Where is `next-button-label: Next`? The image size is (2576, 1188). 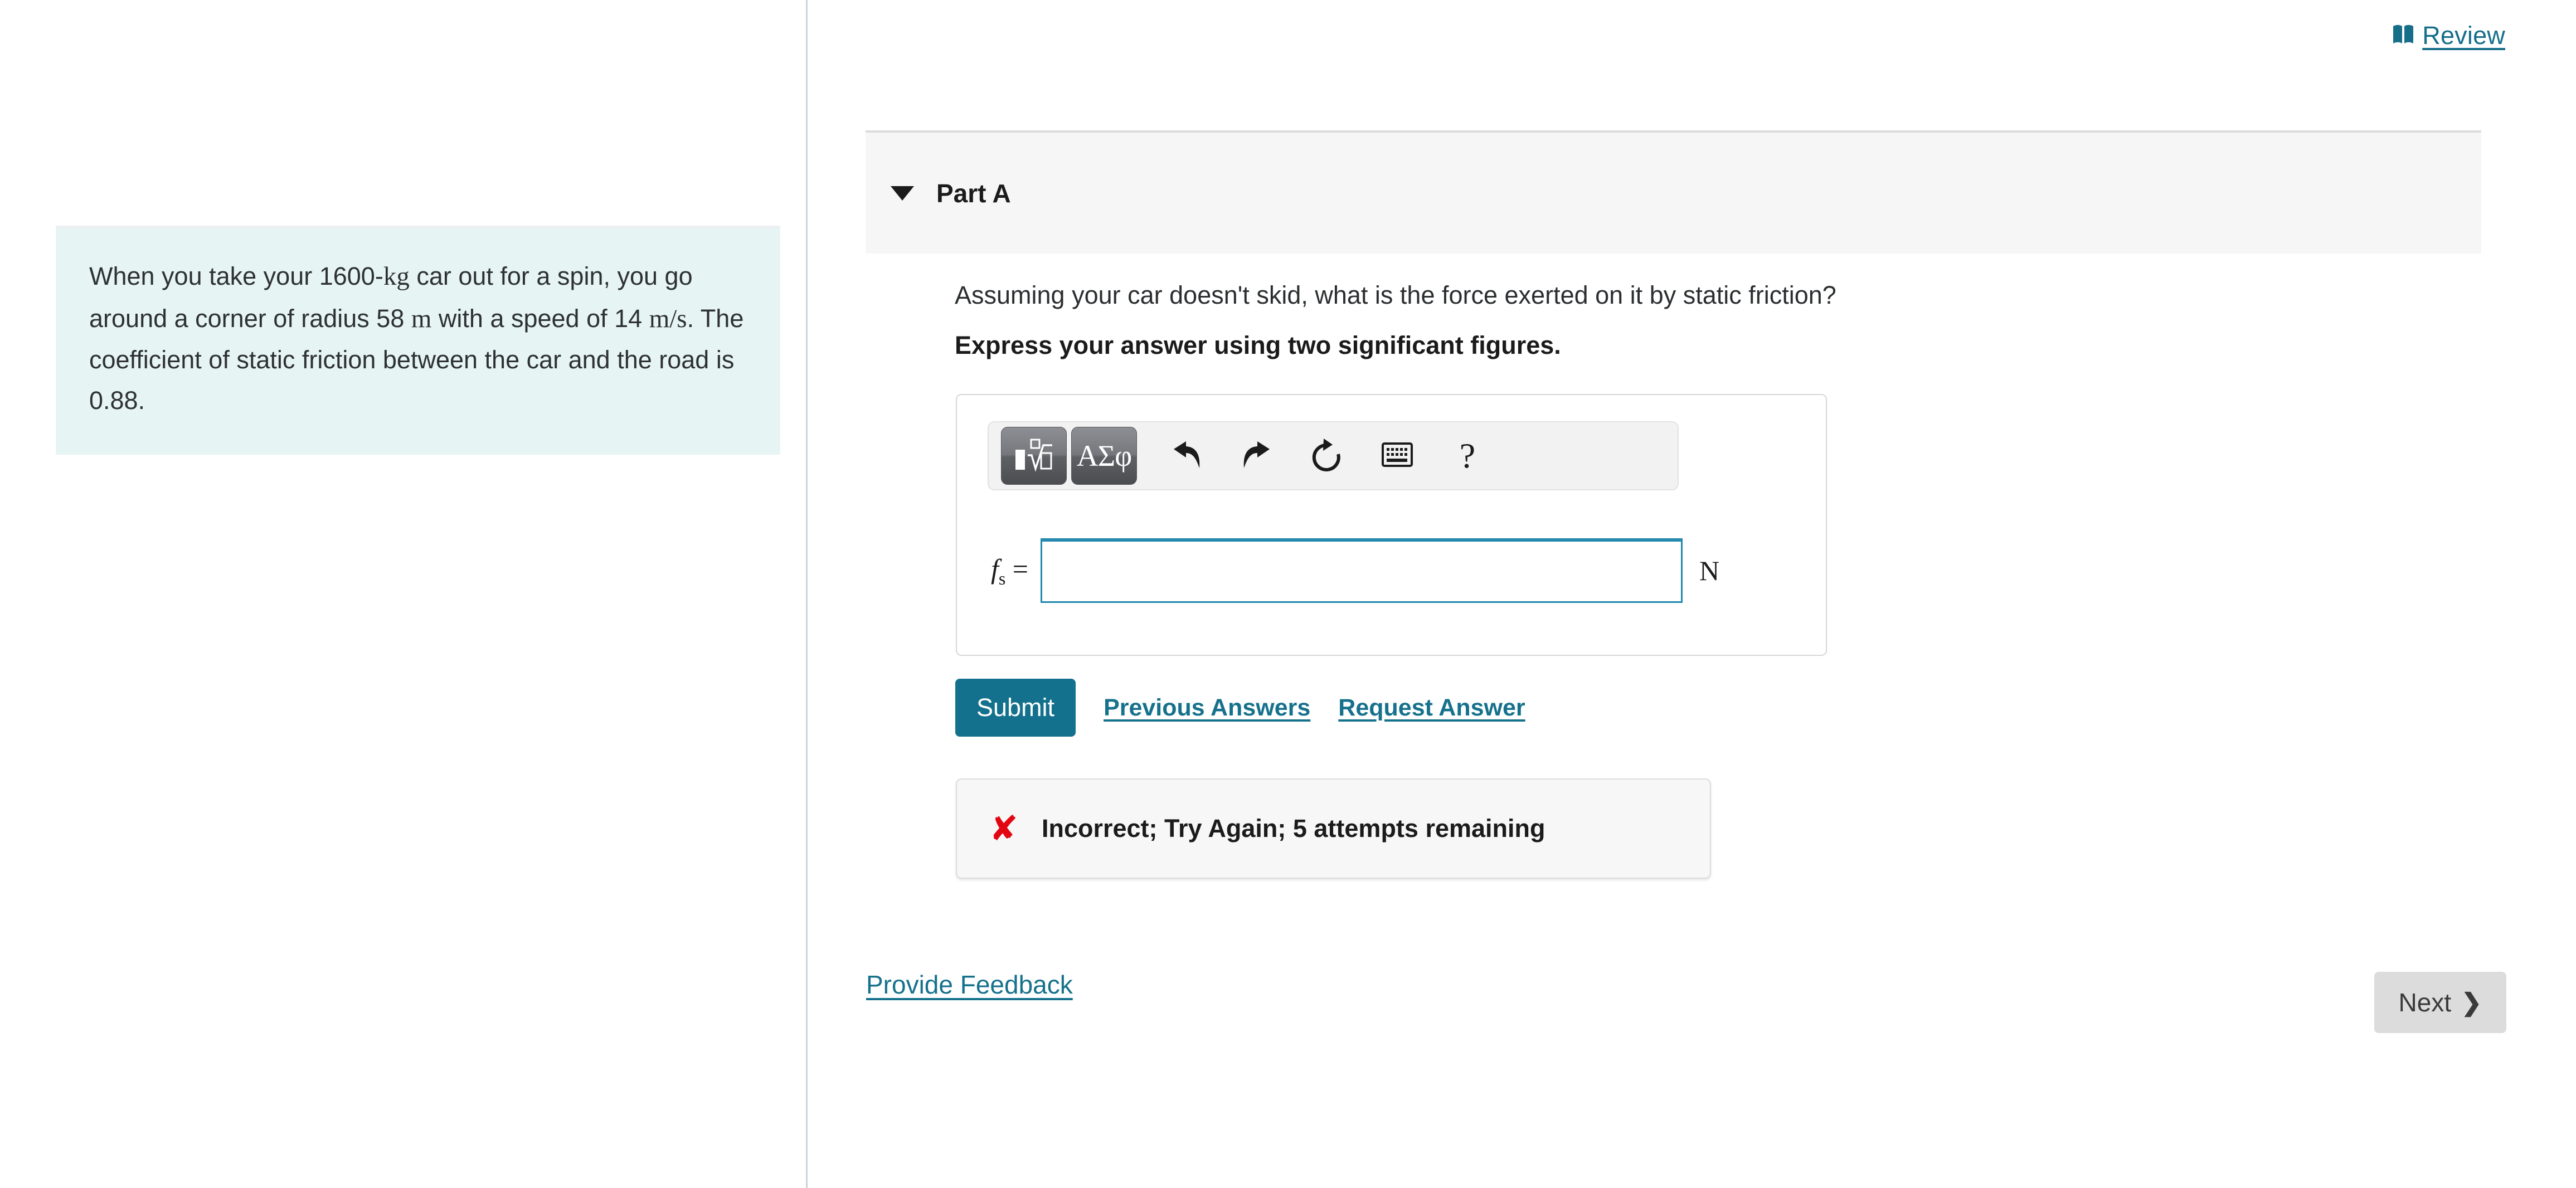 next-button-label: Next is located at coordinates (2425, 1002).